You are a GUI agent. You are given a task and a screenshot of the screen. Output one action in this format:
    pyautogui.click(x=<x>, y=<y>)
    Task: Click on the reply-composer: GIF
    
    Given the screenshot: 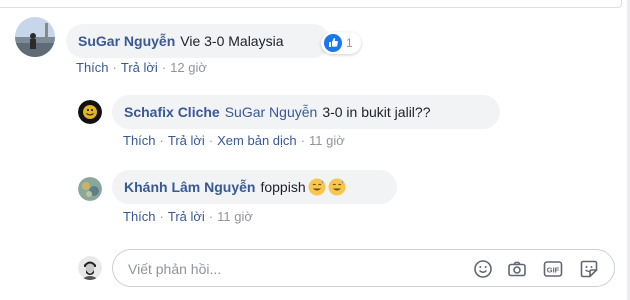 What is the action you would take?
    pyautogui.click(x=363, y=268)
    